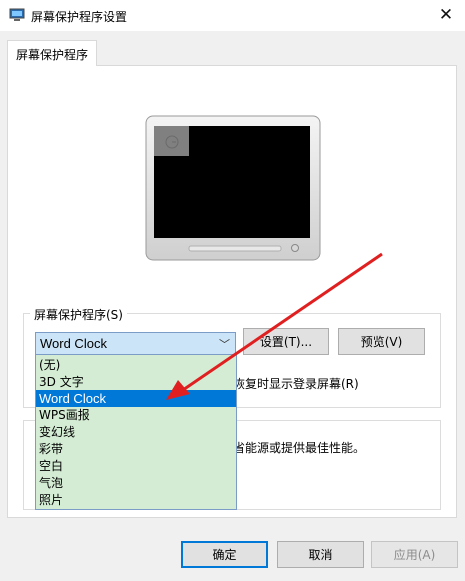 The height and width of the screenshot is (581, 465). Describe the element at coordinates (136, 500) in the screenshot. I see `dropdown-option: 照片` at that location.